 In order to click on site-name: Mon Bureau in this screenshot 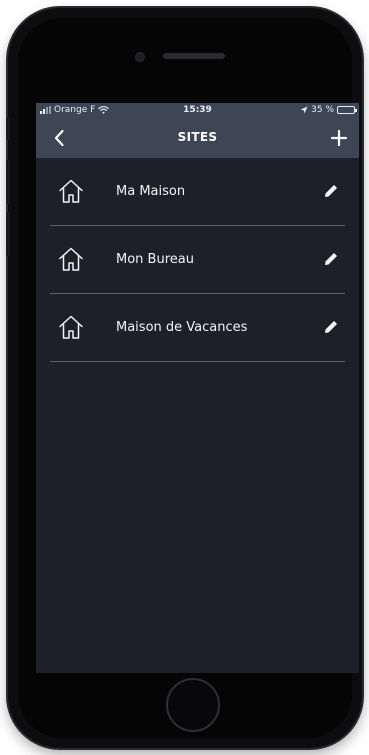, I will do `click(155, 259)`.